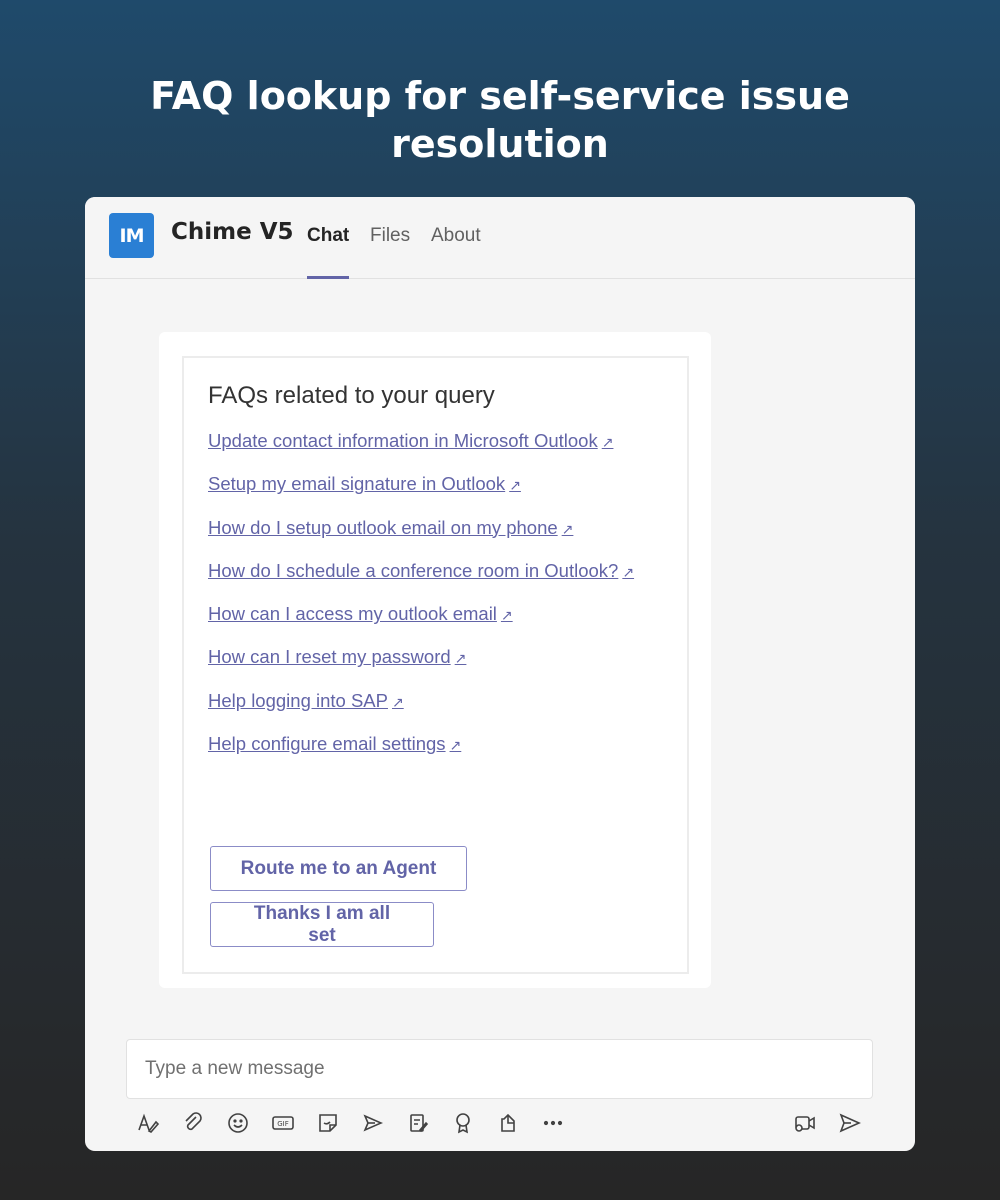 Image resolution: width=1000 pixels, height=1200 pixels. Describe the element at coordinates (131, 235) in the screenshot. I see `app-logo: IM` at that location.